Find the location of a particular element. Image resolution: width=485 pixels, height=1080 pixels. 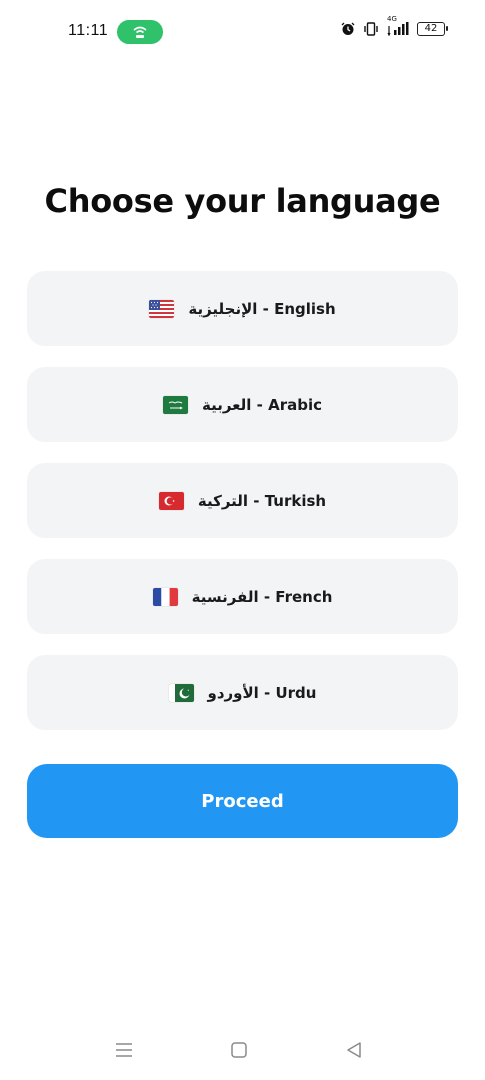

back-button is located at coordinates (354, 1050).